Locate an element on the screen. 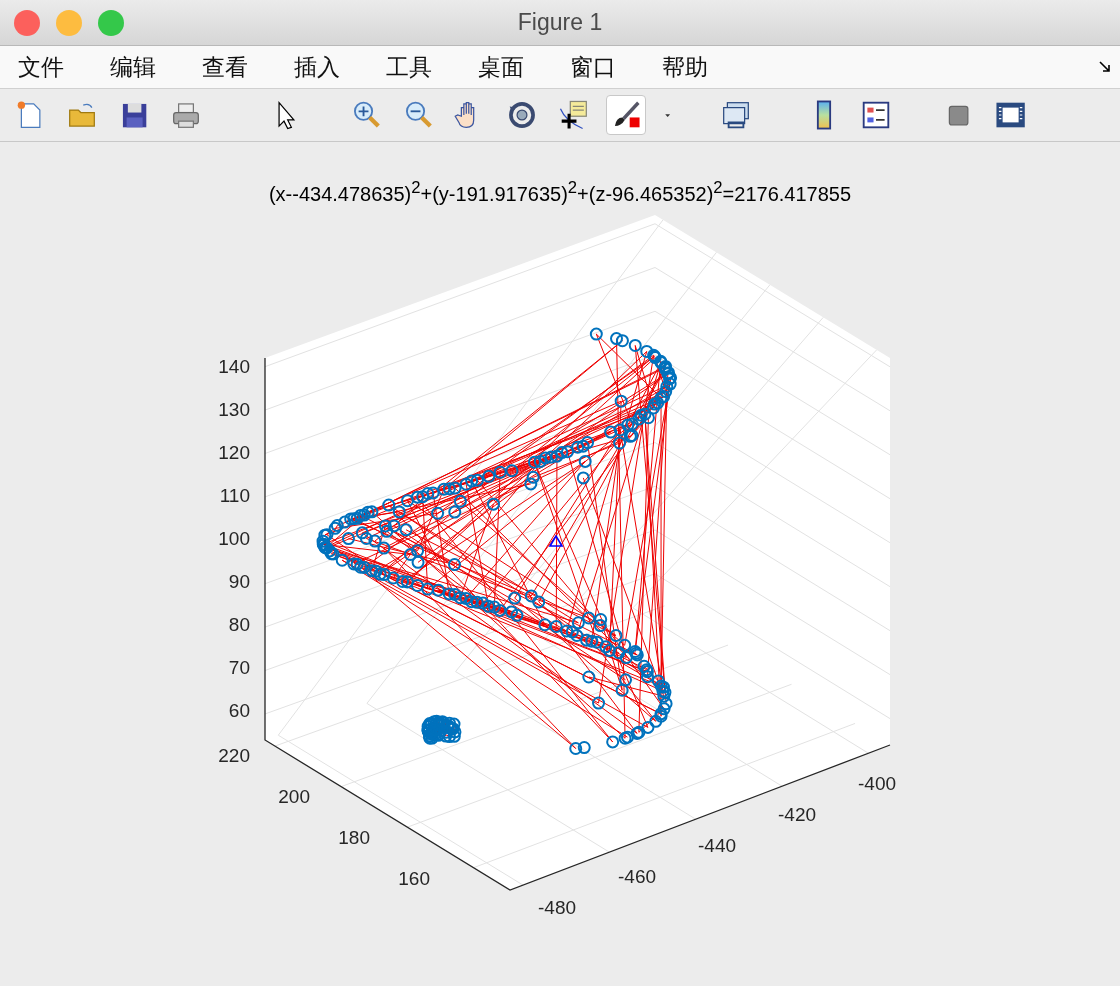 The height and width of the screenshot is (986, 1120). rotate-icon is located at coordinates (522, 115).